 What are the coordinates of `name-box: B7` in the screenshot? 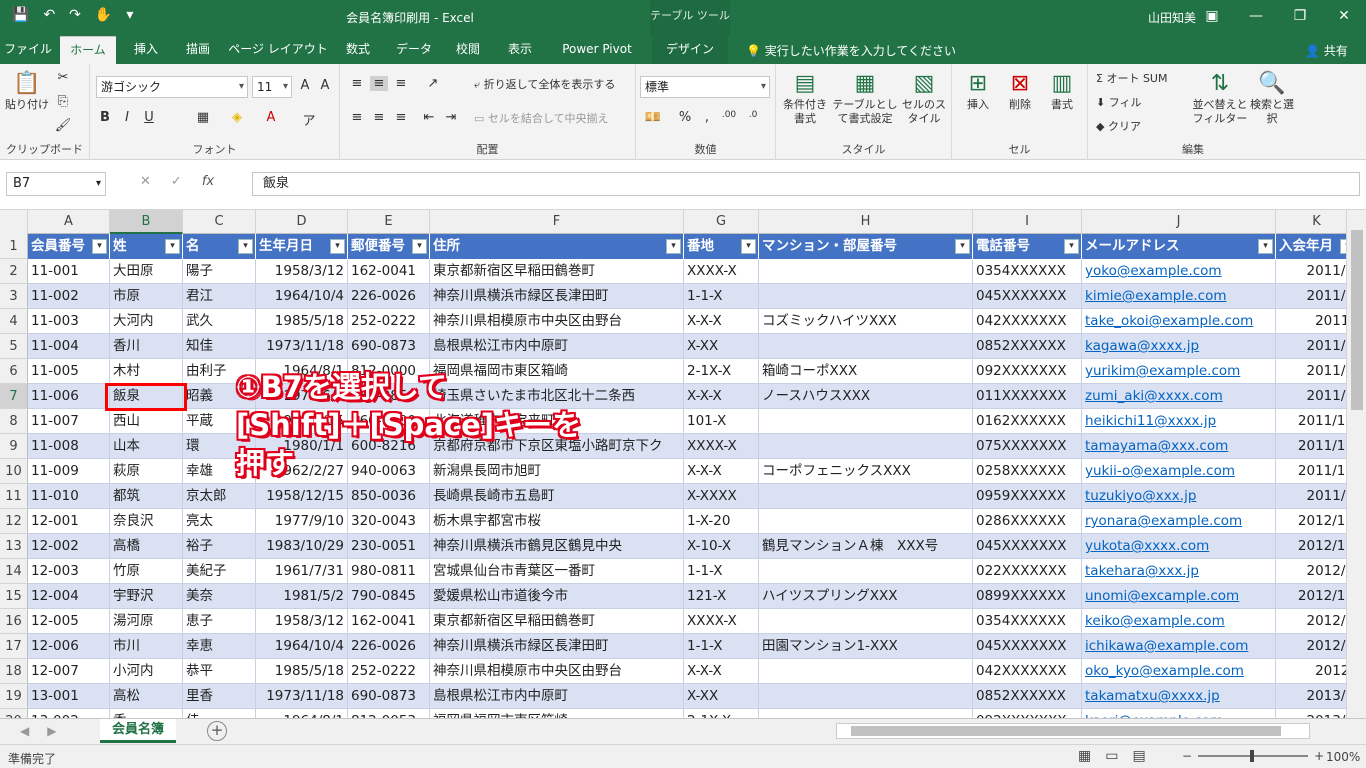 It's located at (56, 184).